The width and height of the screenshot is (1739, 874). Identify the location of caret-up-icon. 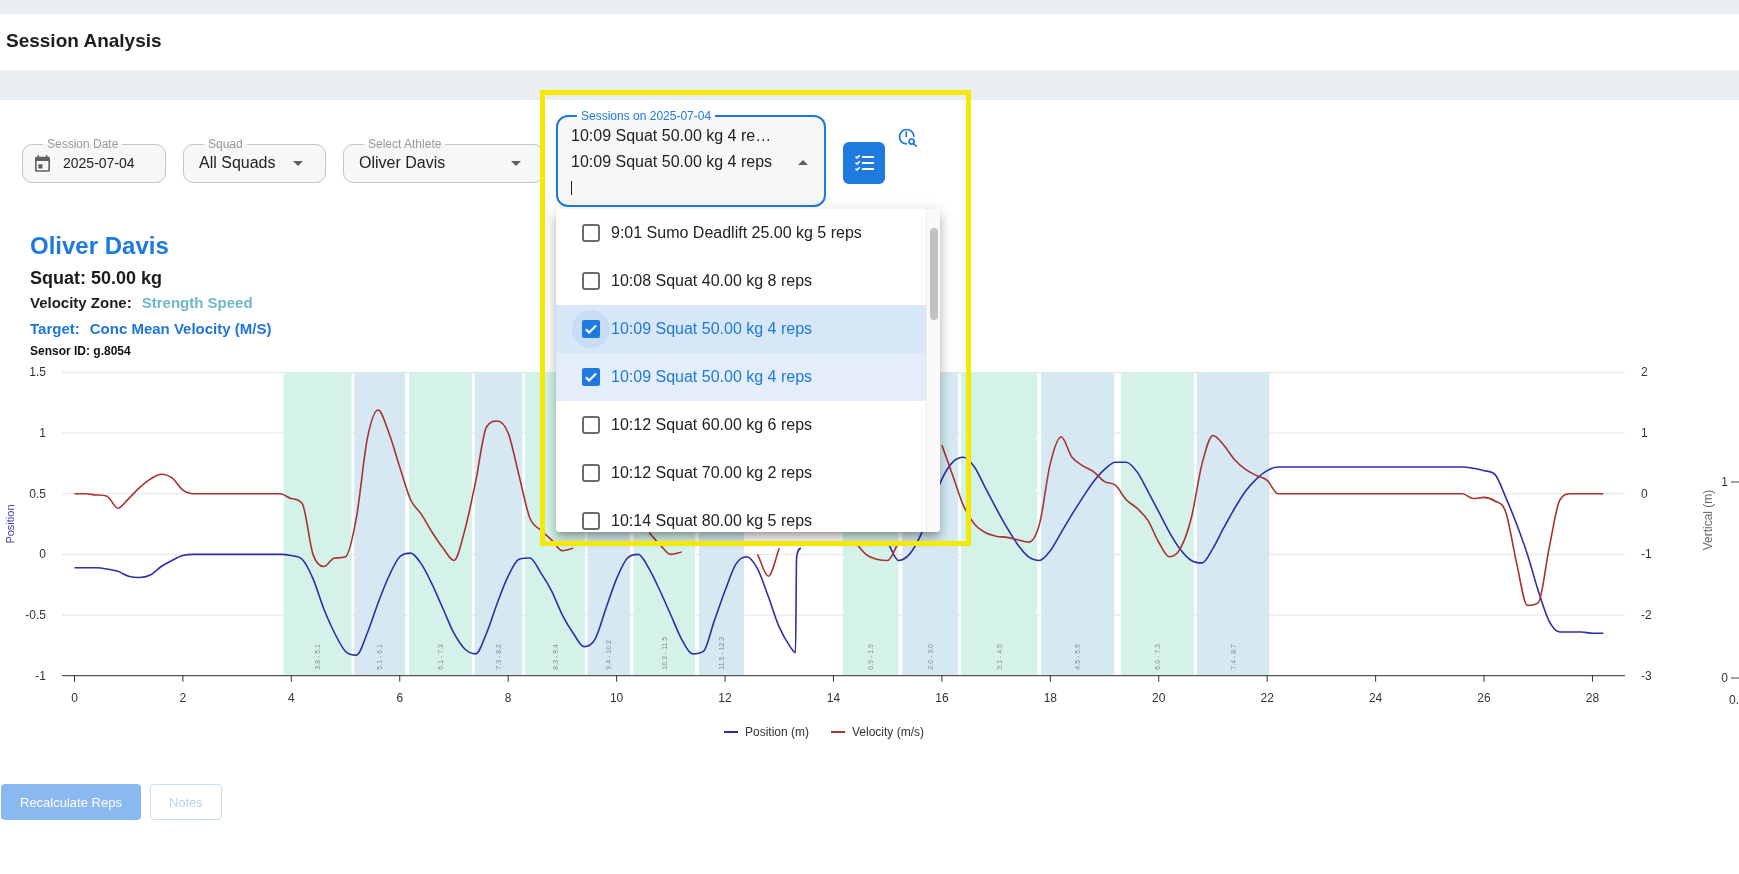
(803, 162).